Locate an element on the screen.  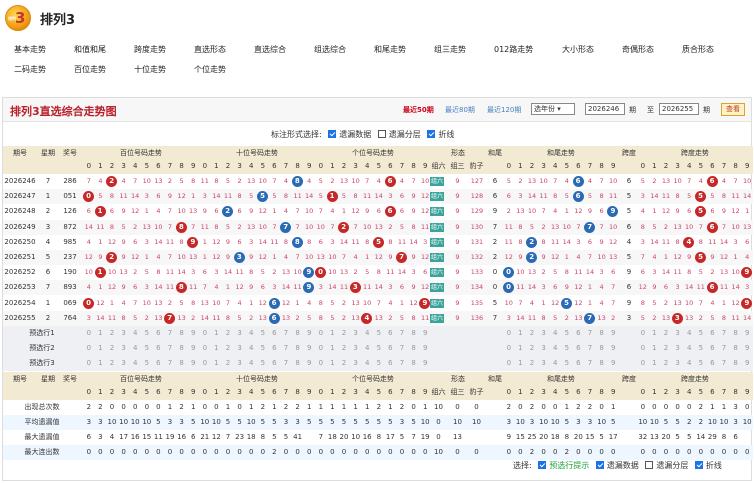
stats-value: 2 is located at coordinates (100, 407).